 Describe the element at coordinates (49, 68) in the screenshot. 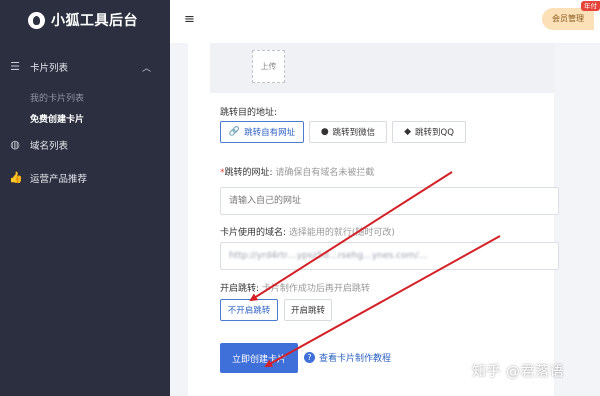

I see `sidebar-item-label: 卡片列表` at that location.